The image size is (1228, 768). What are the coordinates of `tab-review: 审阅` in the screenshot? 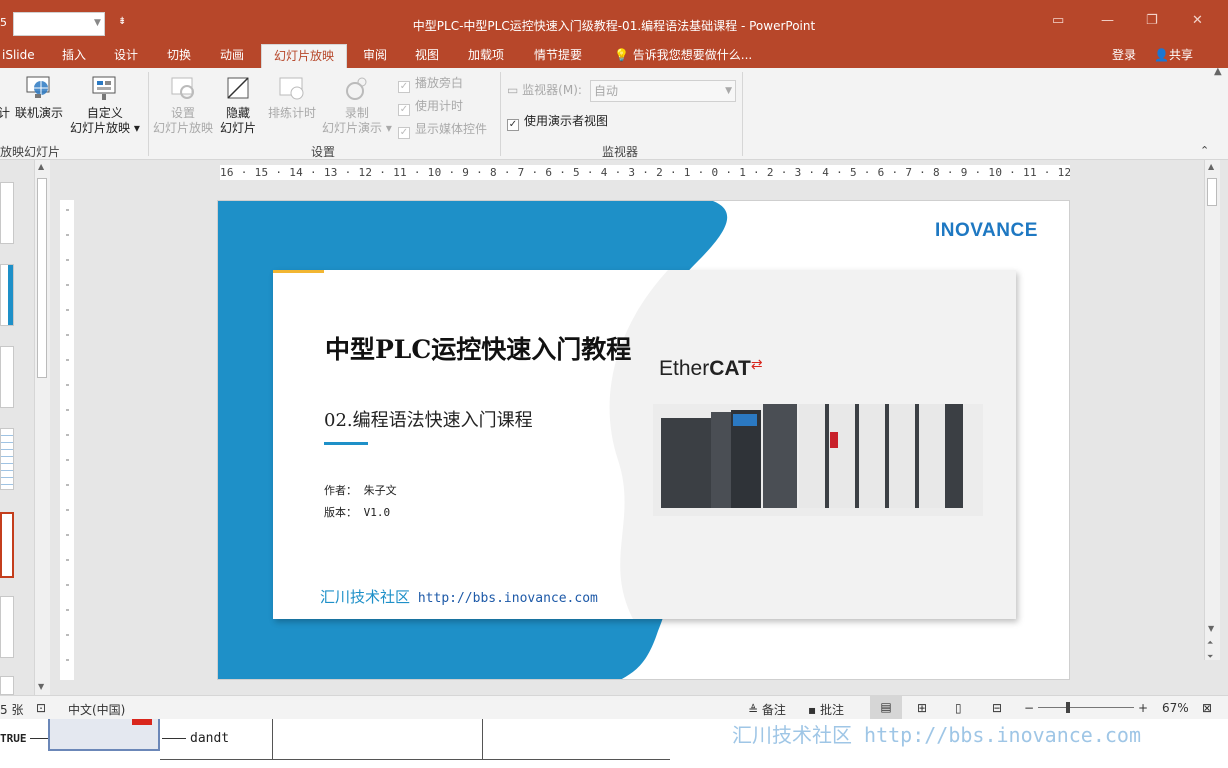 It's located at (375, 56).